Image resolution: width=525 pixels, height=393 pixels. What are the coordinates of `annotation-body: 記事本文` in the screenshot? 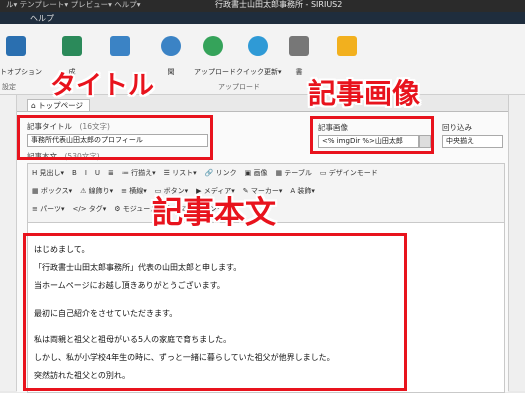 It's located at (214, 213).